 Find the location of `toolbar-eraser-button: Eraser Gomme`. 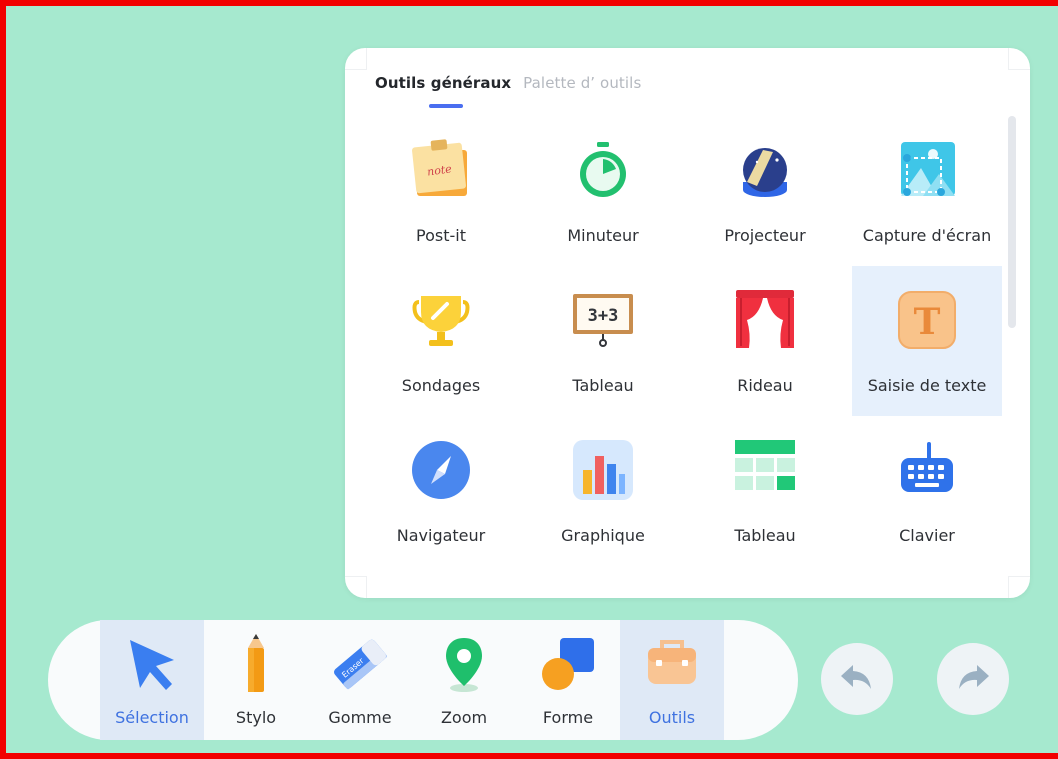

toolbar-eraser-button: Eraser Gomme is located at coordinates (360, 680).